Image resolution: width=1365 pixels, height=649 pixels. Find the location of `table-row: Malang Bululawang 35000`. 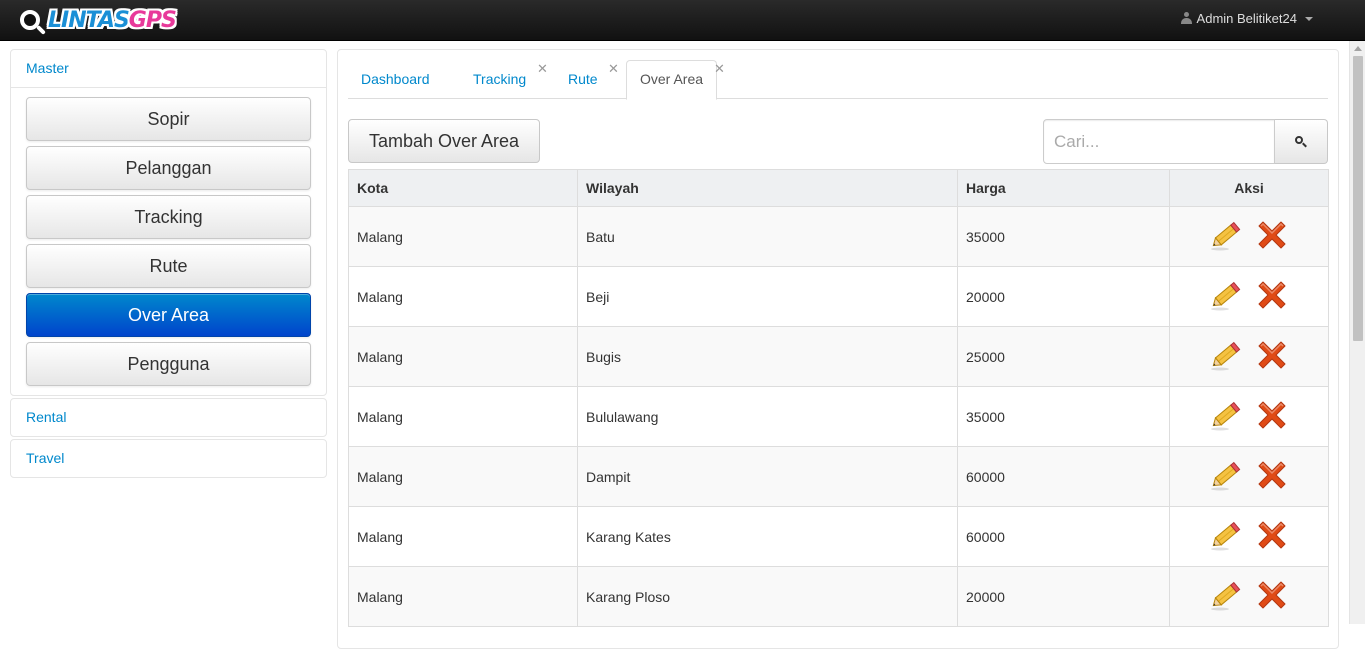

table-row: Malang Bululawang 35000 is located at coordinates (838, 416).